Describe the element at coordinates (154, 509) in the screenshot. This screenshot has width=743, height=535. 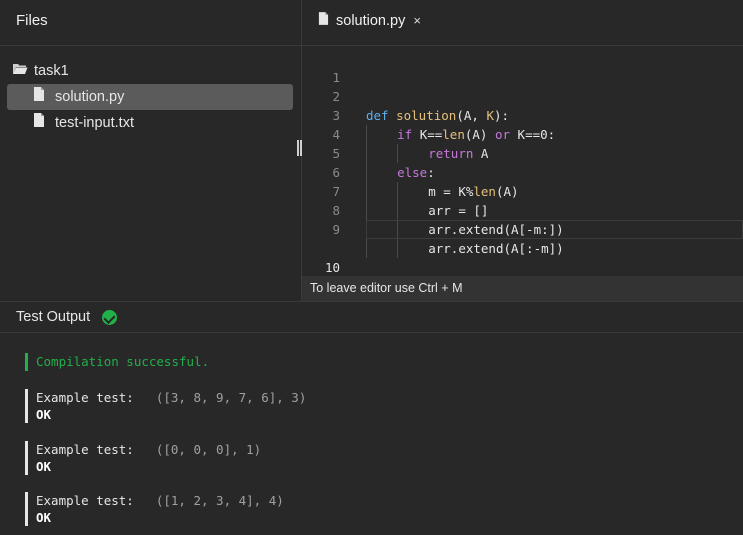
I see `test-result: Example test: ([1, 2, 3, 4], 4) OK` at that location.